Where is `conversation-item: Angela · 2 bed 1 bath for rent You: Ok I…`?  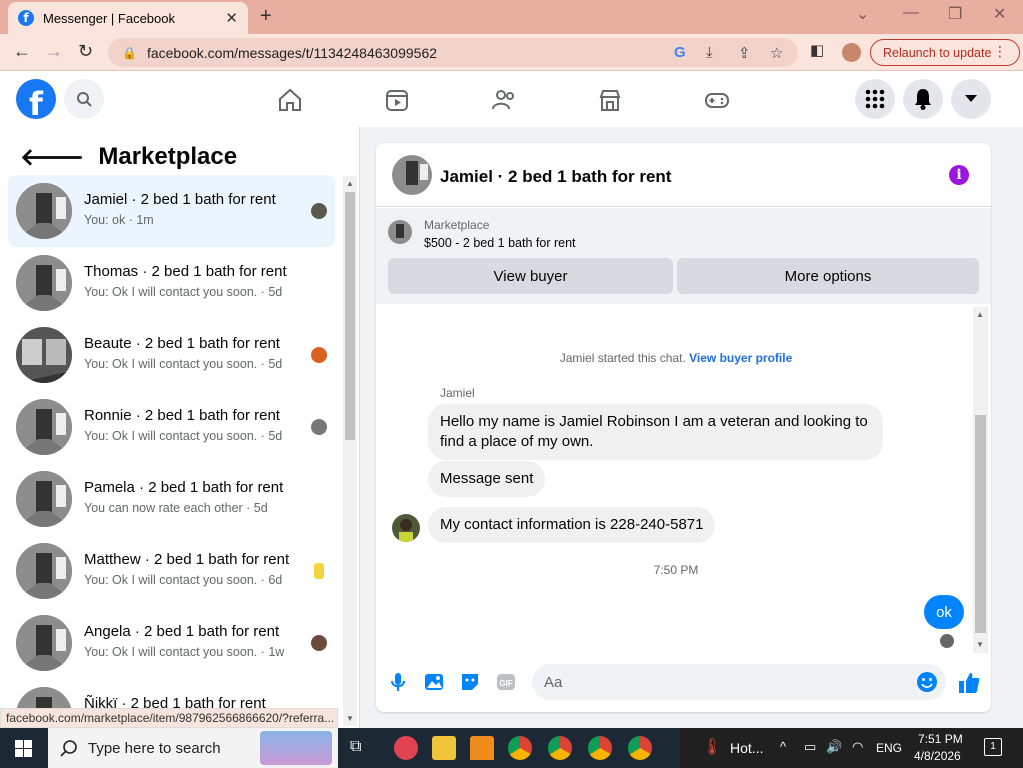 conversation-item: Angela · 2 bed 1 bath for rent You: Ok I… is located at coordinates (171, 643).